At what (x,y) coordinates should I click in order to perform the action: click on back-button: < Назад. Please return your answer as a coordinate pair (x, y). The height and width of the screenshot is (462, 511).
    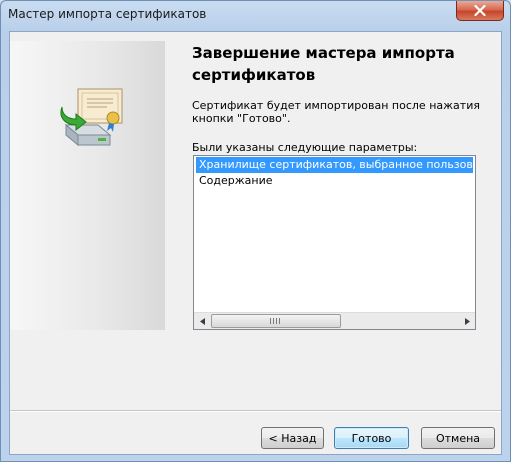
    Looking at the image, I should click on (292, 438).